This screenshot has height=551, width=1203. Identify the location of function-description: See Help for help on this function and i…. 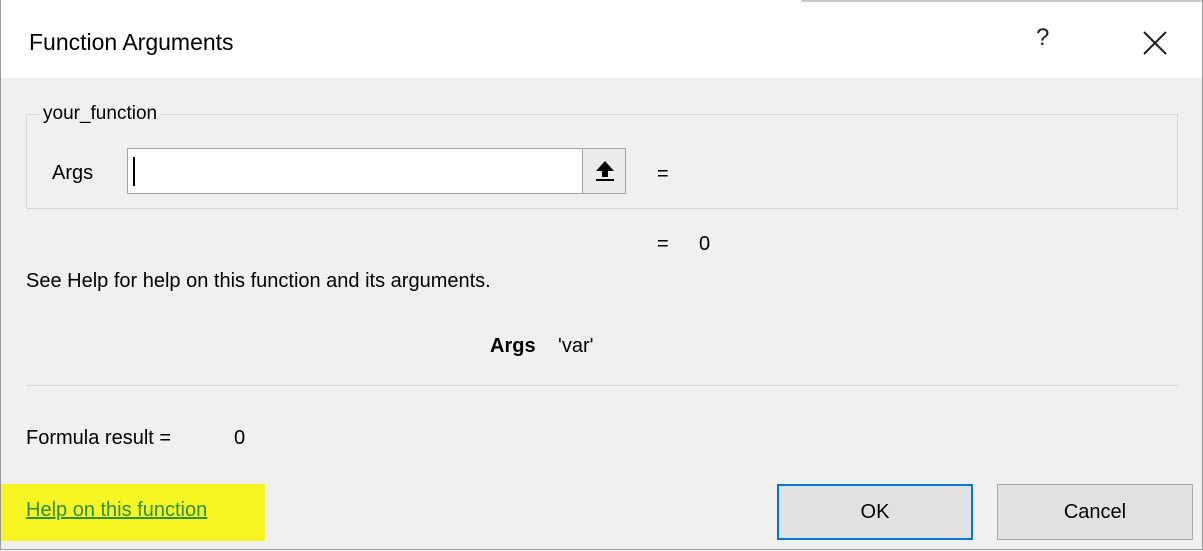
(258, 281).